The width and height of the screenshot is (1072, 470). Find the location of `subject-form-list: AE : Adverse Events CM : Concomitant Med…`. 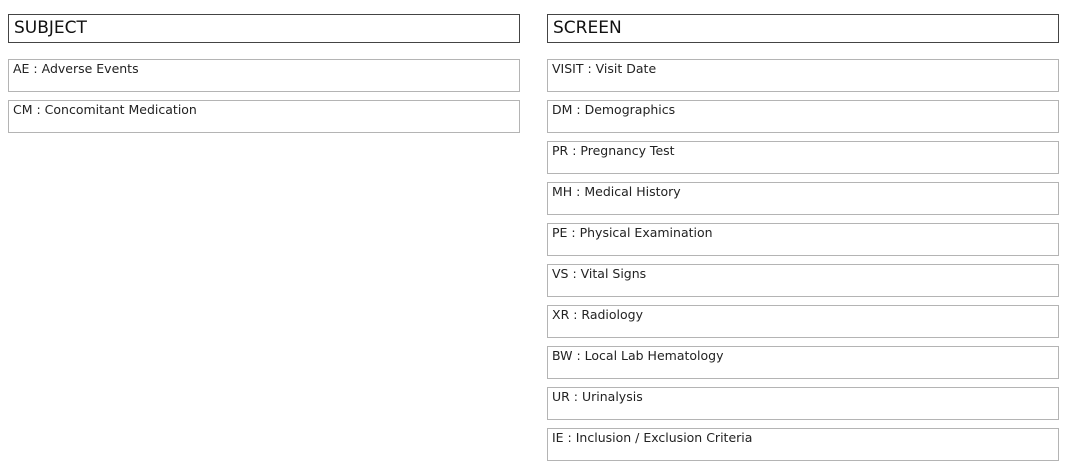

subject-form-list: AE : Adverse Events CM : Concomitant Med… is located at coordinates (264, 96).